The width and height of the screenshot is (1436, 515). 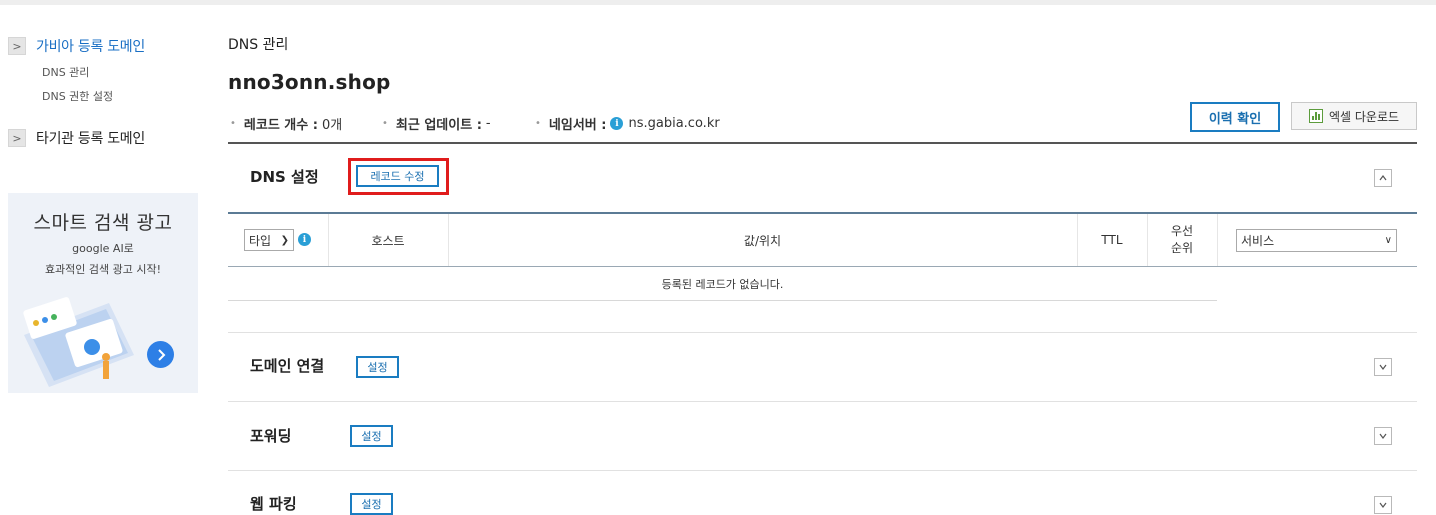 I want to click on last-update: • 최근 업데이트 : -, so click(x=436, y=124).